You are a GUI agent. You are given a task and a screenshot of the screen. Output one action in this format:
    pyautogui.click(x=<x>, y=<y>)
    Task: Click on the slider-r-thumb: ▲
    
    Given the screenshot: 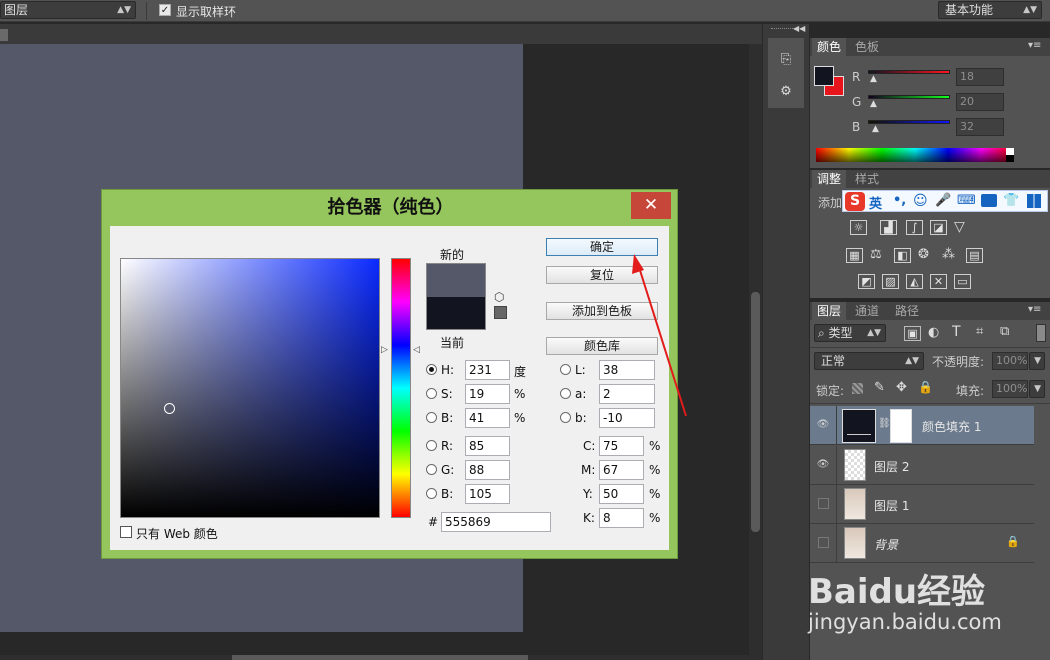 What is the action you would take?
    pyautogui.click(x=873, y=79)
    